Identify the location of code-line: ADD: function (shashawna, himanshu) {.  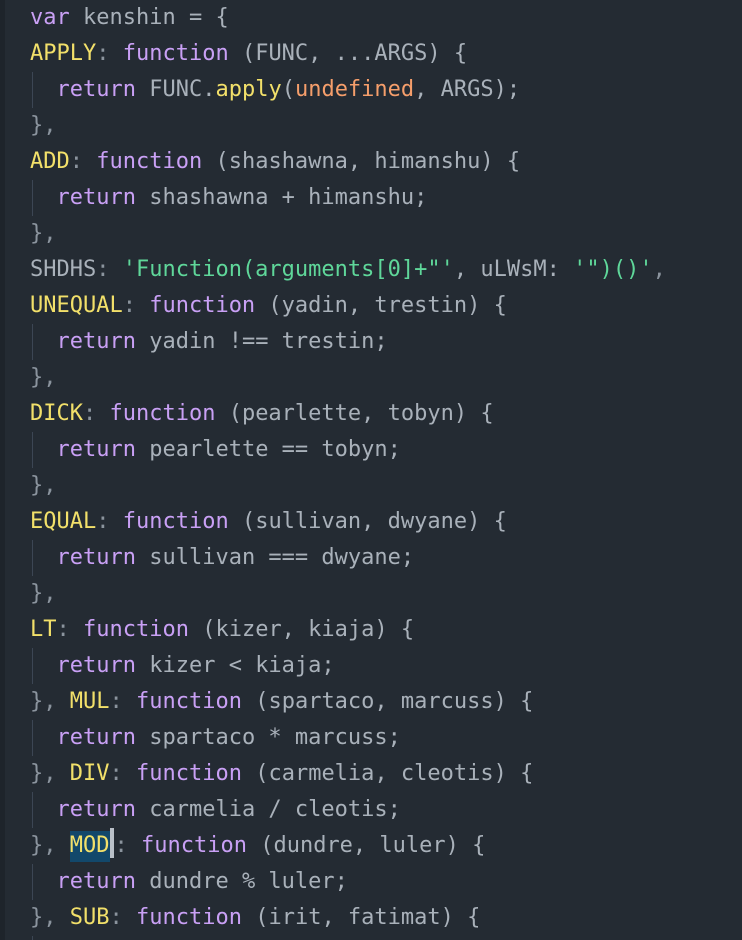
(371, 162).